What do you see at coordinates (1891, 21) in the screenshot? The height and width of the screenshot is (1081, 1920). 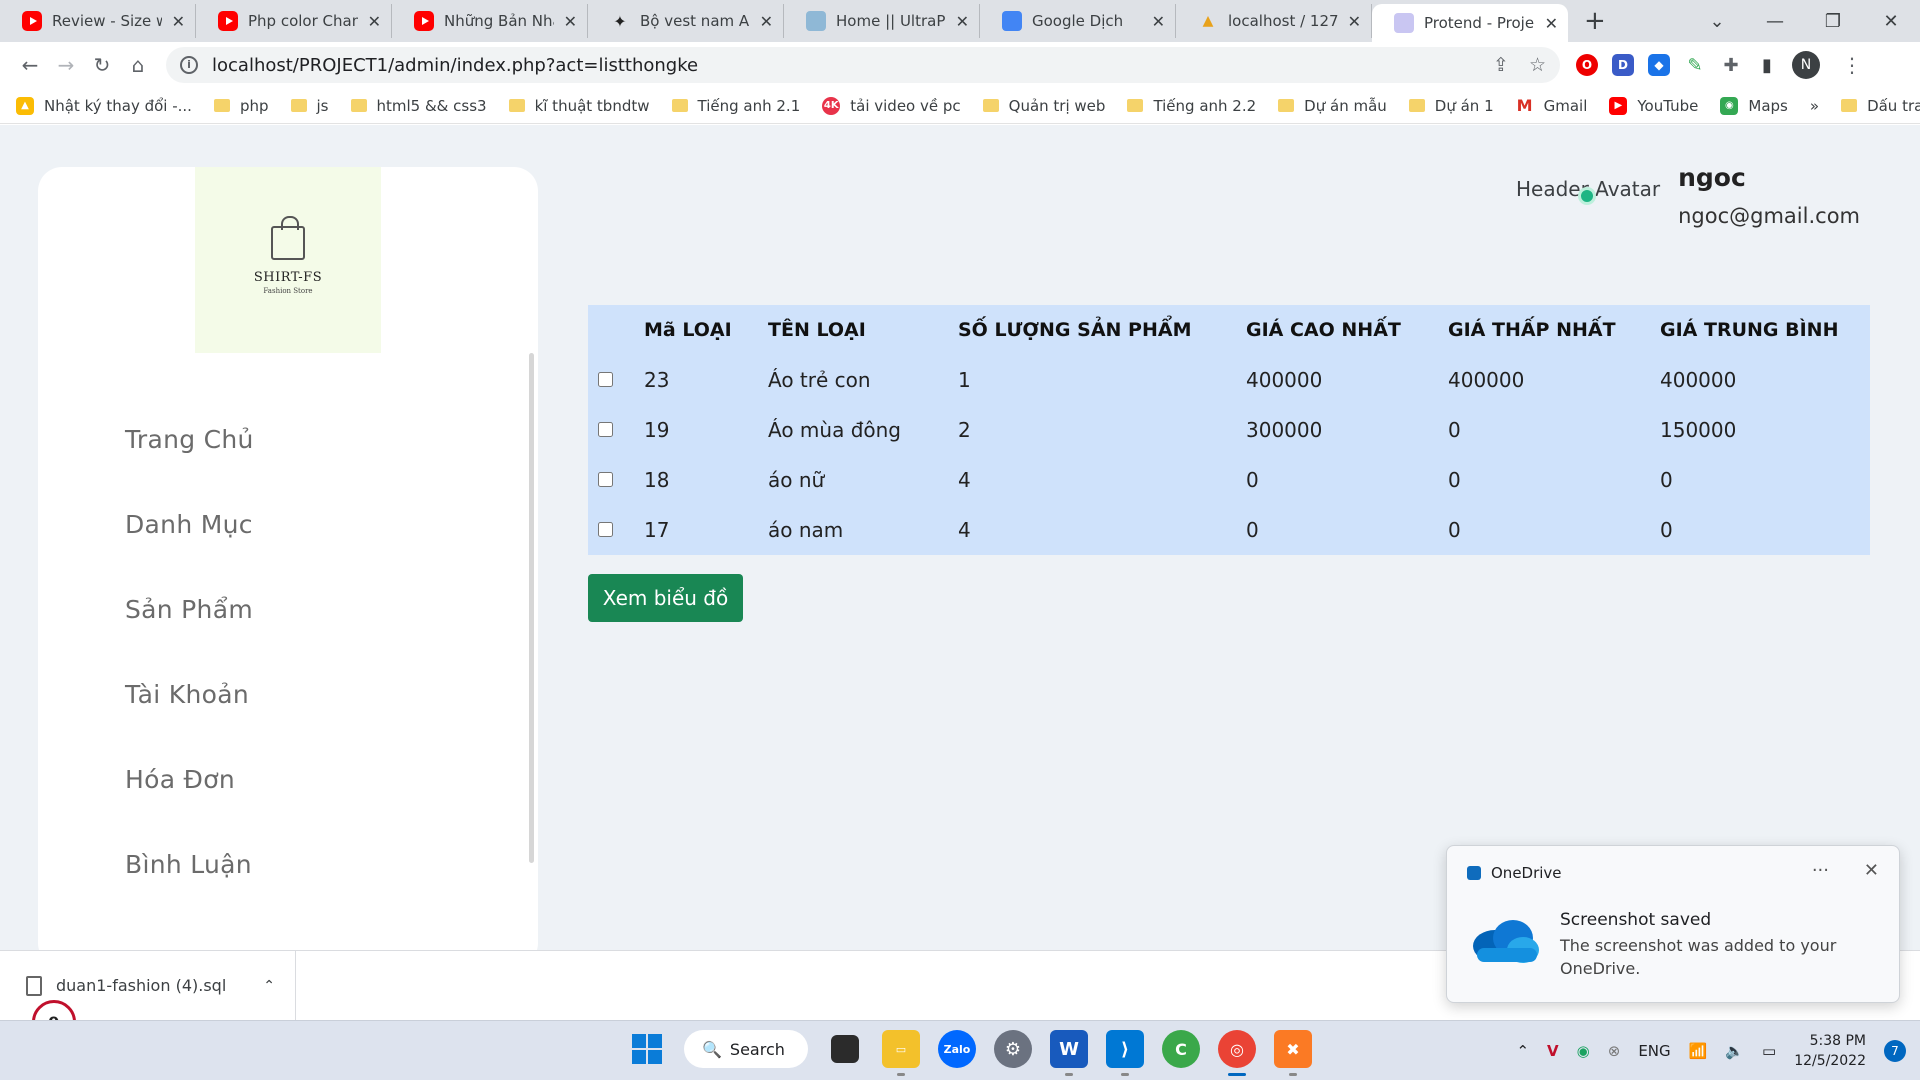 I see `close-window-icon: ✕` at bounding box center [1891, 21].